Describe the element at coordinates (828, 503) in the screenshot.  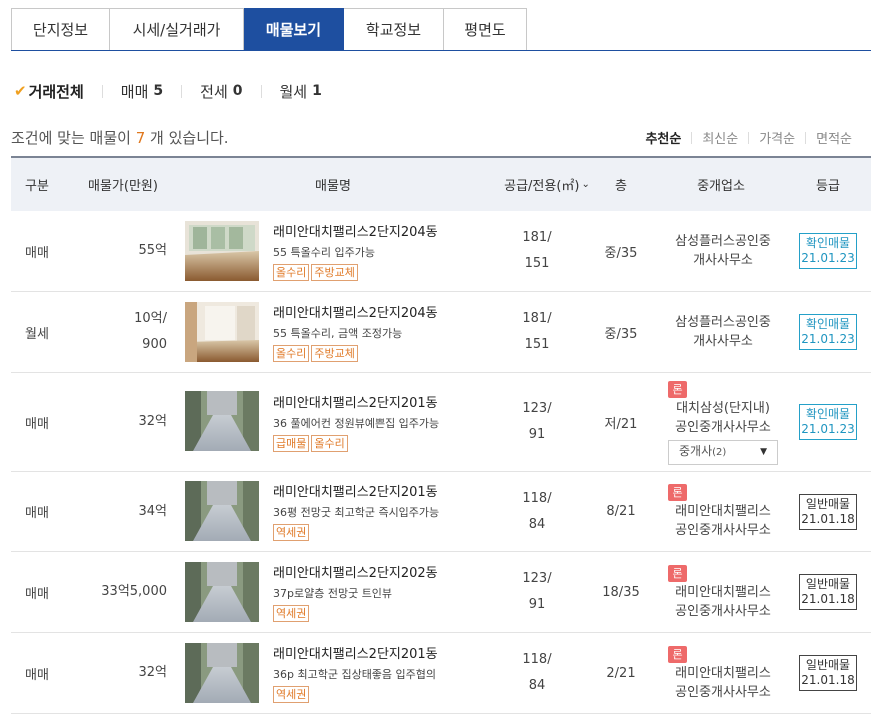
I see `grade-label: 일반매물` at that location.